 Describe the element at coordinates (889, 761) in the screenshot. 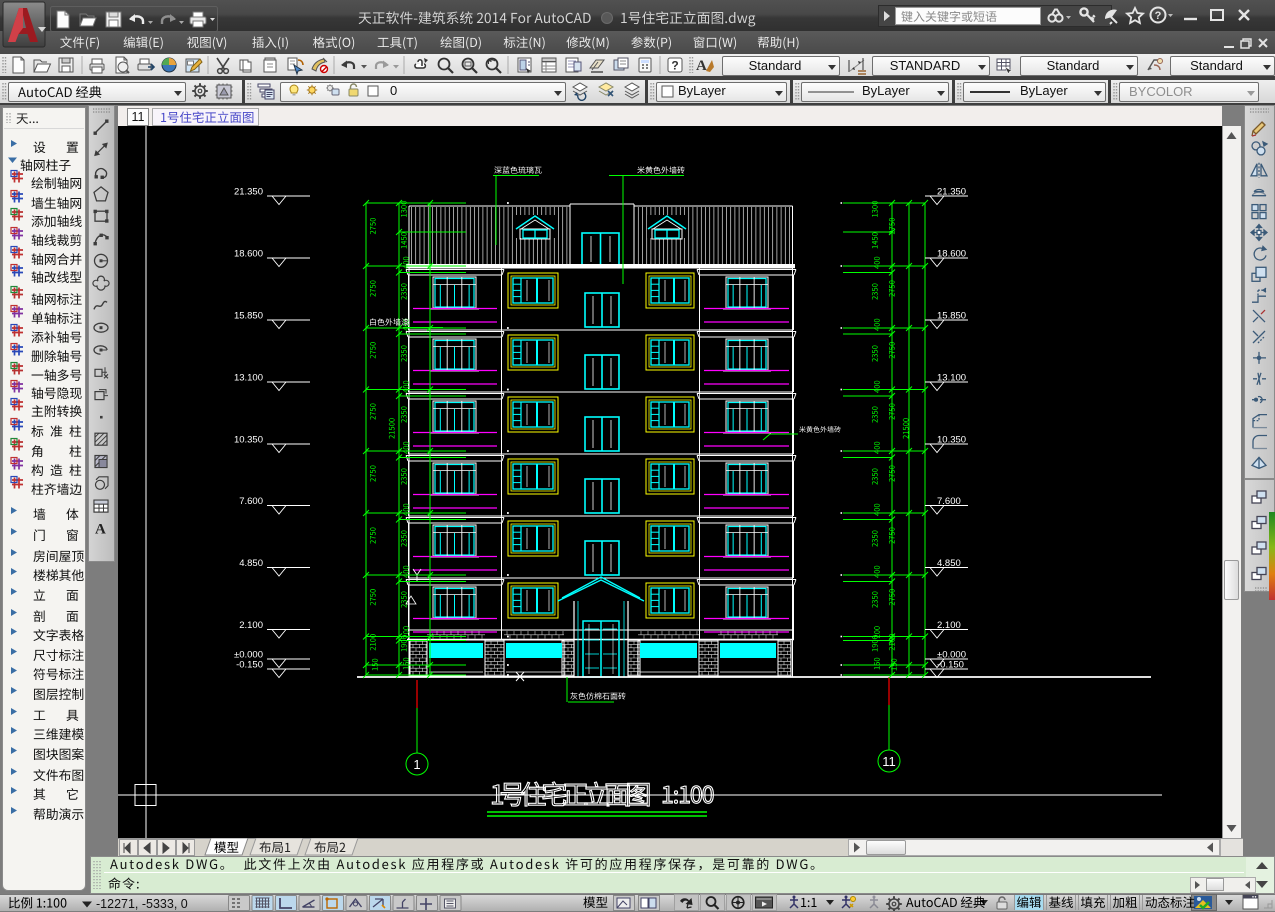

I see `svg-text: 11` at that location.